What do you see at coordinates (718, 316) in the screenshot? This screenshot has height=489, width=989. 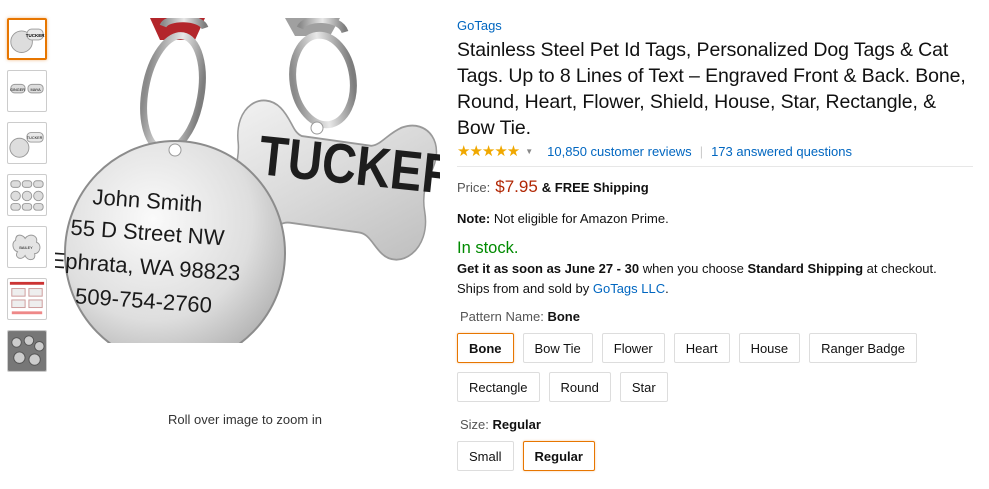 I see `pattern-label-row: Pattern Name: Bone` at bounding box center [718, 316].